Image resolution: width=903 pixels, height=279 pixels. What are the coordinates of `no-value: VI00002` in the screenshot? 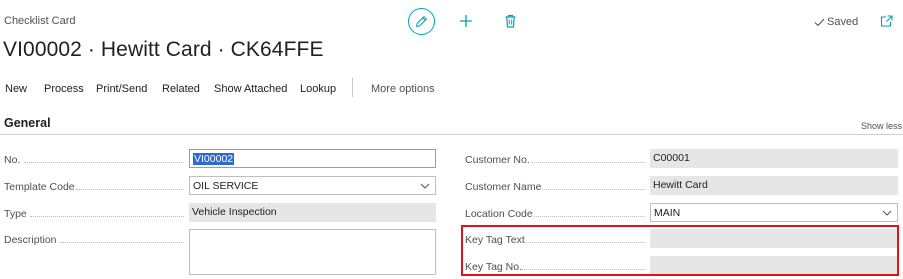 It's located at (214, 159).